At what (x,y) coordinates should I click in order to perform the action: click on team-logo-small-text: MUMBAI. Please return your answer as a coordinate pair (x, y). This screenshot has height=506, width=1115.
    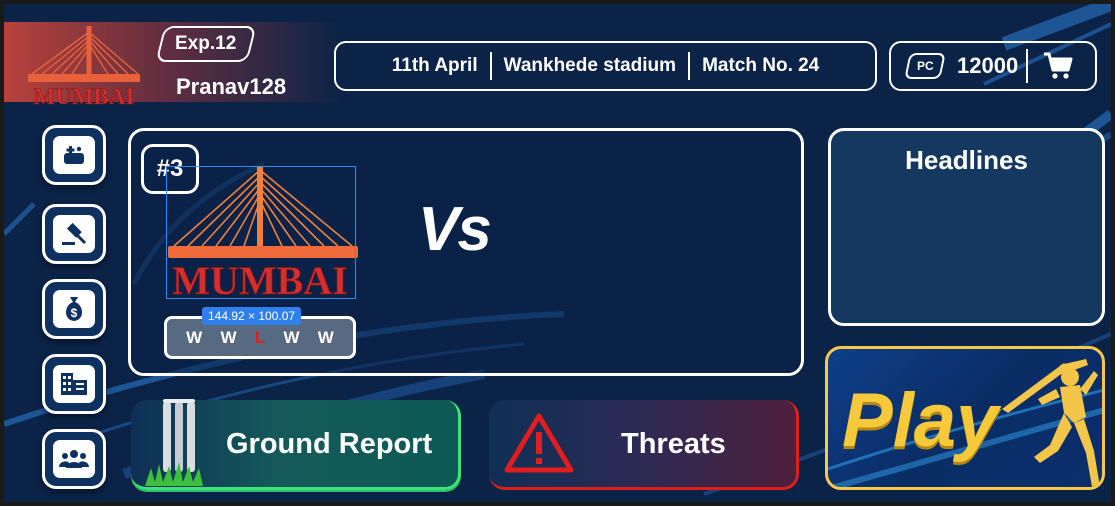
    Looking at the image, I should click on (84, 96).